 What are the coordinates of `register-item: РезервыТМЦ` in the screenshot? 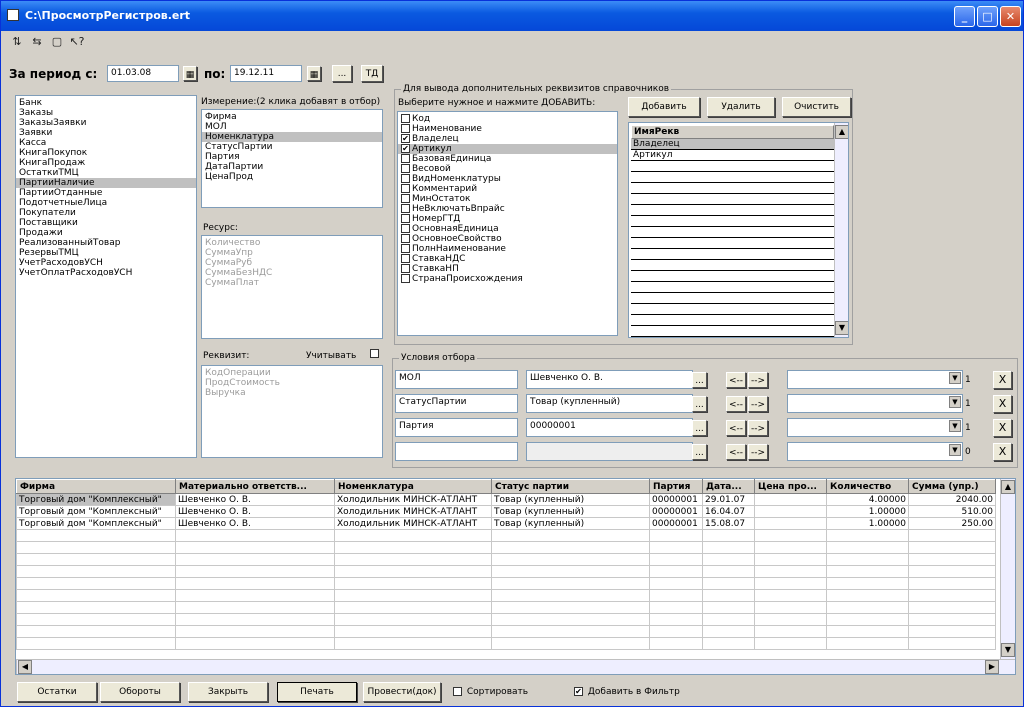 It's located at (106, 253).